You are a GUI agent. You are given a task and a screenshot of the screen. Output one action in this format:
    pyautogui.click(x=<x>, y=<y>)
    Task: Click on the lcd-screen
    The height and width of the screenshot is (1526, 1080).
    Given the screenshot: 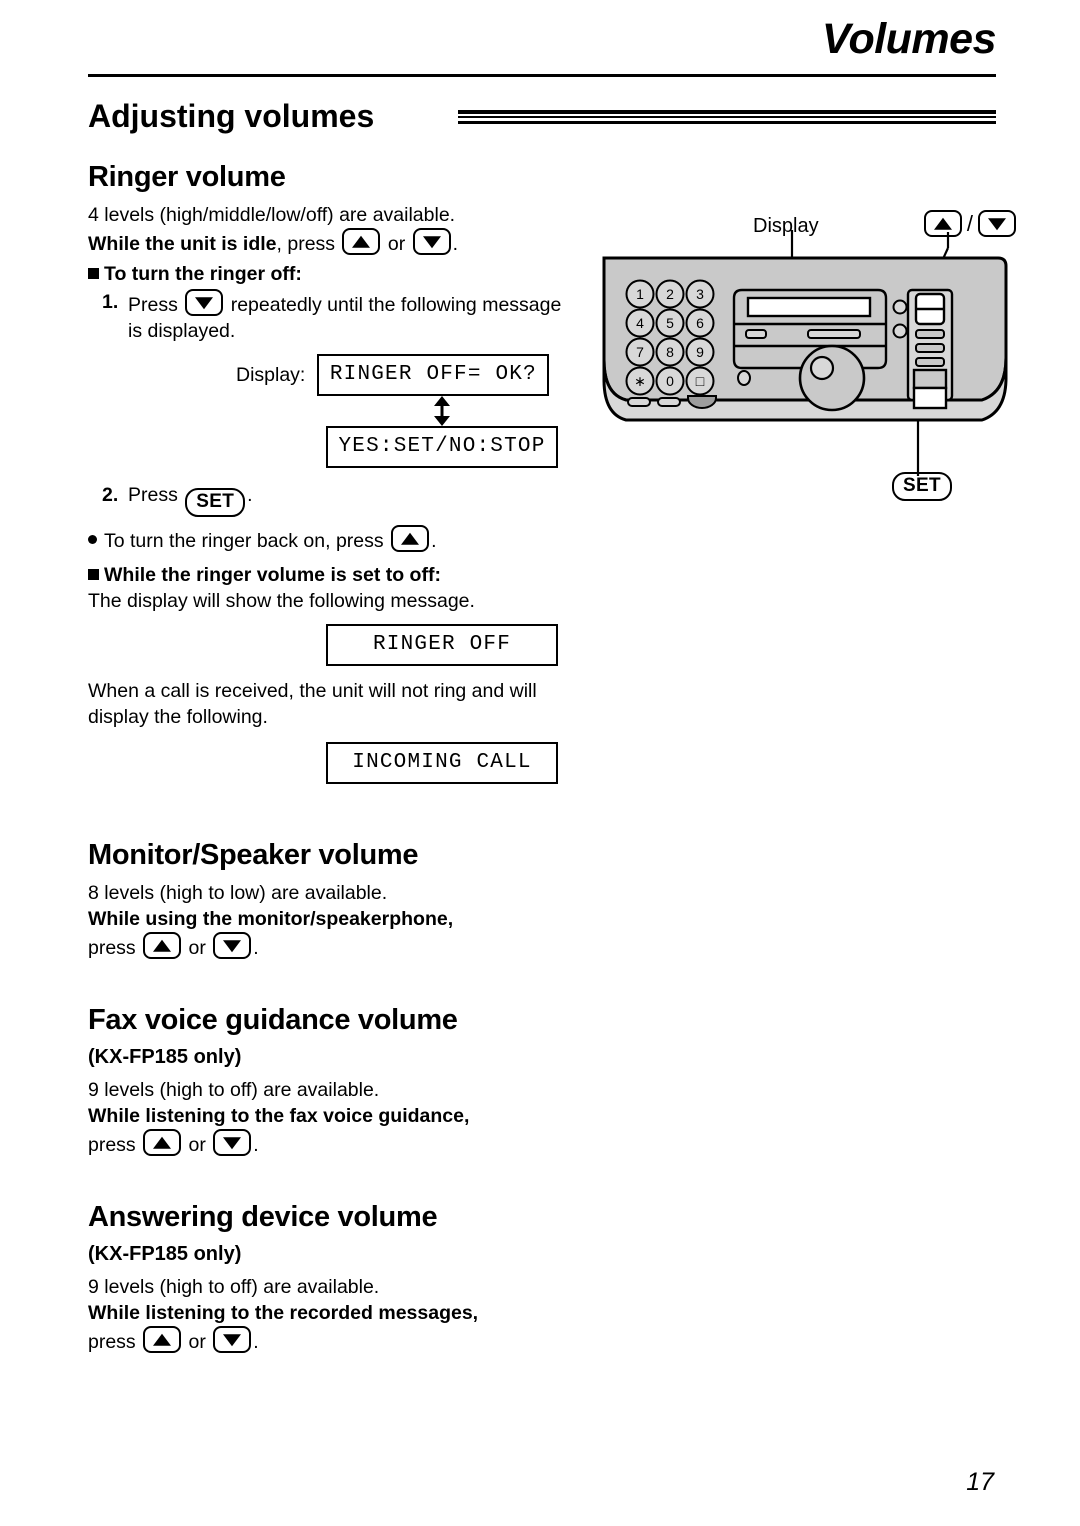 What is the action you would take?
    pyautogui.click(x=809, y=307)
    